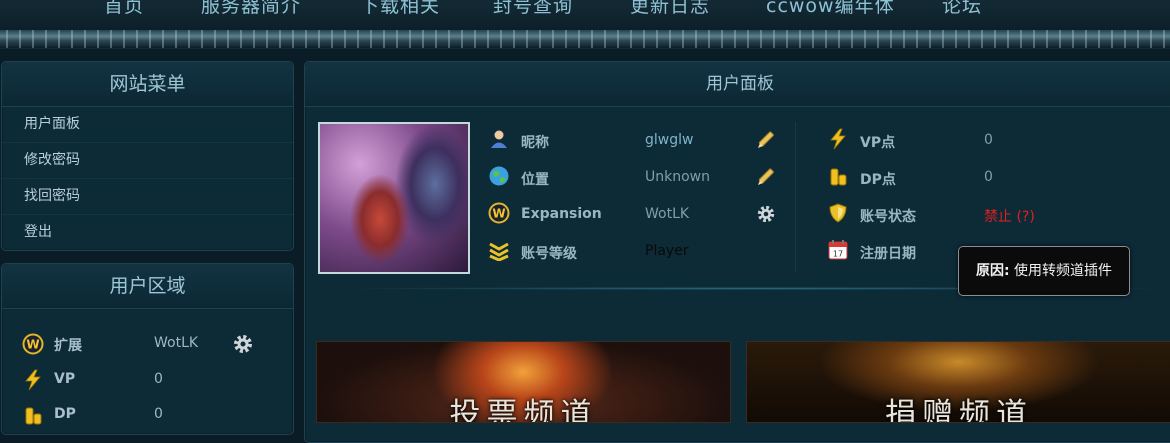 The image size is (1170, 443). What do you see at coordinates (988, 177) in the screenshot?
I see `dp-value: 0` at bounding box center [988, 177].